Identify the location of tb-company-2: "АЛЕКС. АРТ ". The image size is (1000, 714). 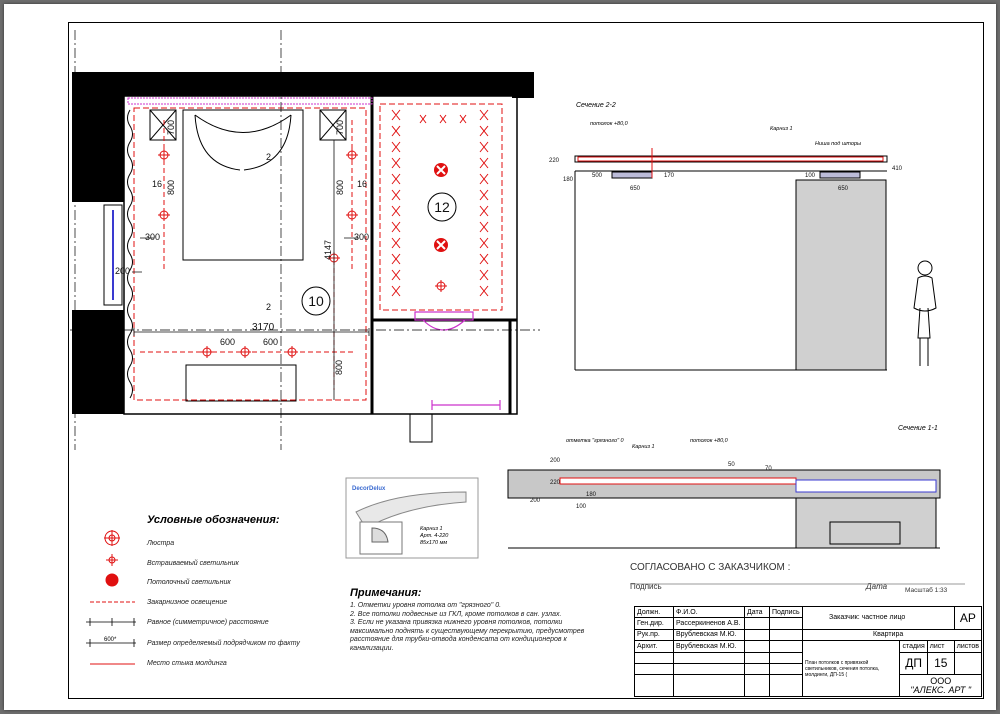
(941, 689).